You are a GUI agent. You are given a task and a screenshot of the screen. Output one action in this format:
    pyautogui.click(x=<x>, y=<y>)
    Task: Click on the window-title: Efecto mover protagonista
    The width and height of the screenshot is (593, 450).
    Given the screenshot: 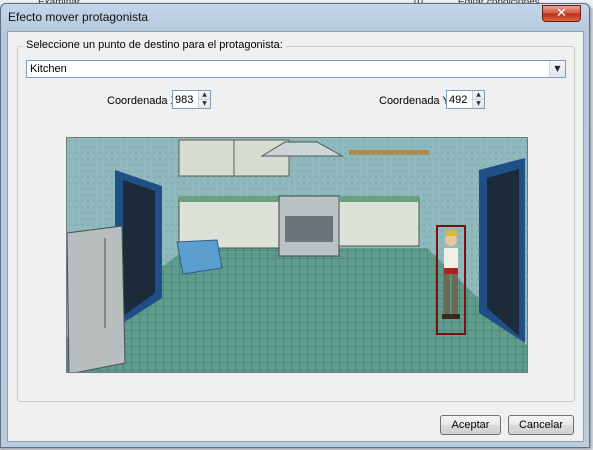 What is the action you would take?
    pyautogui.click(x=78, y=17)
    